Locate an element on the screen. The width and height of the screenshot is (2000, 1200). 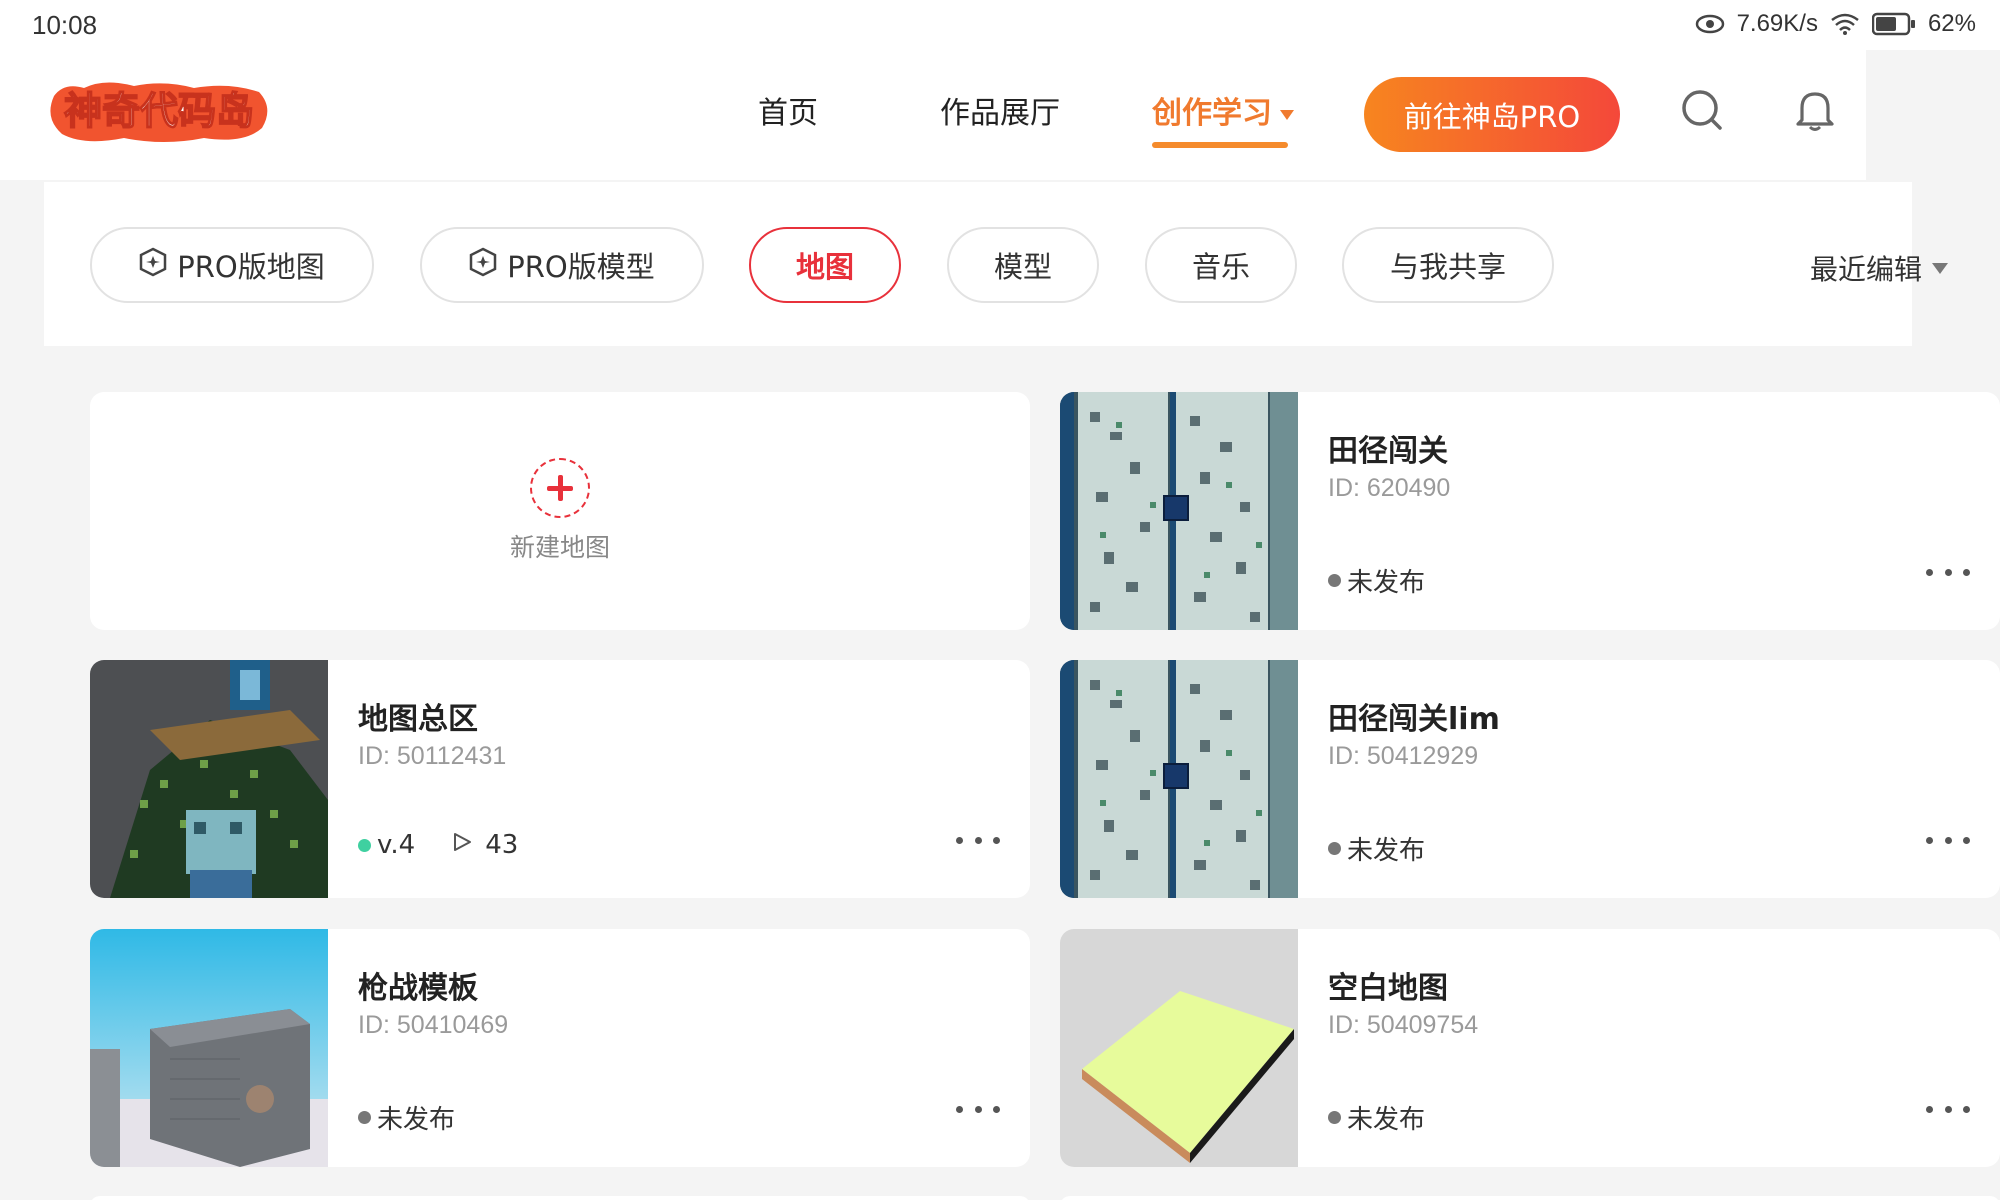
bell-icon is located at coordinates (1815, 112).